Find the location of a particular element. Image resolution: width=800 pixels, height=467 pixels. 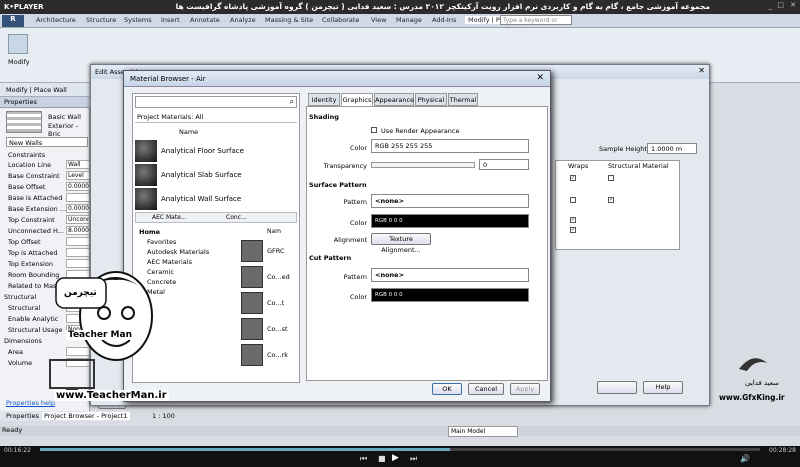

structural-material-column-header: Structural Material is located at coordinates (638, 166).